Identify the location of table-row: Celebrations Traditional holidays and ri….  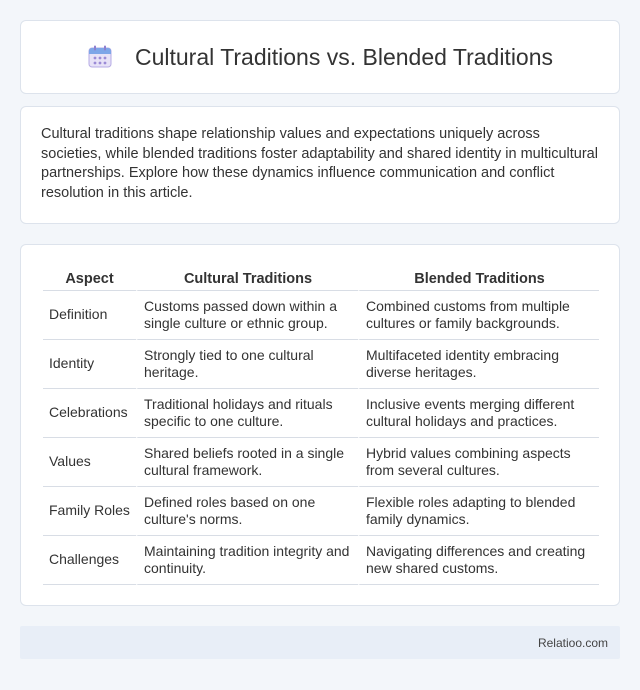
(321, 413).